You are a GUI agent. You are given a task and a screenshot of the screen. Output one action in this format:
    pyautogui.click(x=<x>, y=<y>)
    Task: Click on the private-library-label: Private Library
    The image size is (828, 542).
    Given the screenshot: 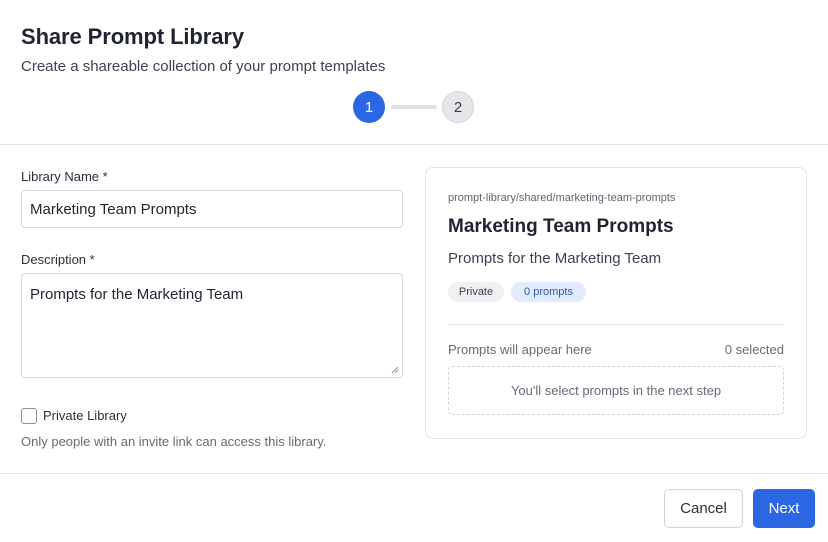 What is the action you would take?
    pyautogui.click(x=85, y=415)
    